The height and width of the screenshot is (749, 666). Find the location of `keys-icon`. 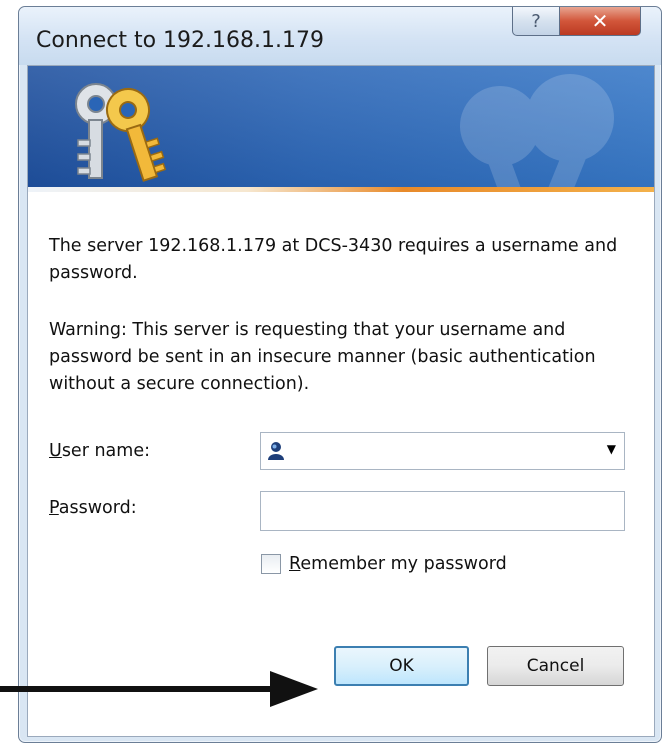

keys-icon is located at coordinates (121, 132).